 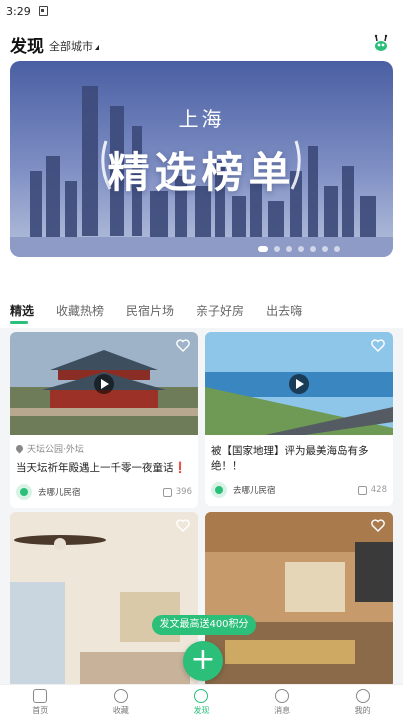 I want to click on tab-featured: 精选, so click(x=22, y=314).